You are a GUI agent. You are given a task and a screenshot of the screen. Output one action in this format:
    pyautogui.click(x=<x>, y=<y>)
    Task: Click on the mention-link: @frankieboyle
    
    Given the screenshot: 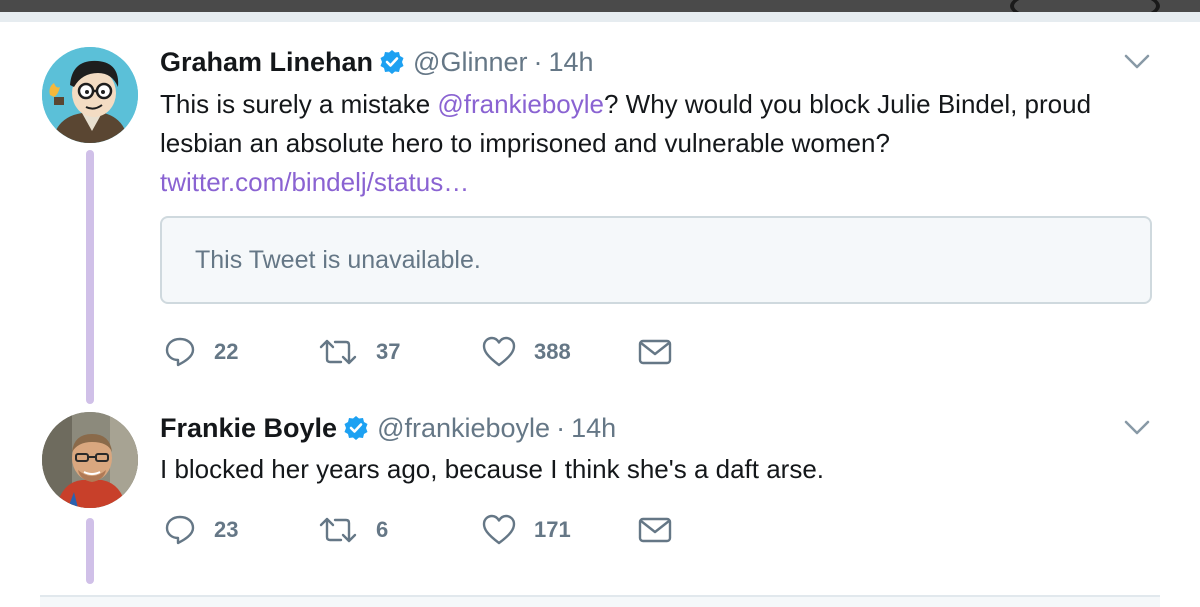 What is the action you would take?
    pyautogui.click(x=520, y=104)
    